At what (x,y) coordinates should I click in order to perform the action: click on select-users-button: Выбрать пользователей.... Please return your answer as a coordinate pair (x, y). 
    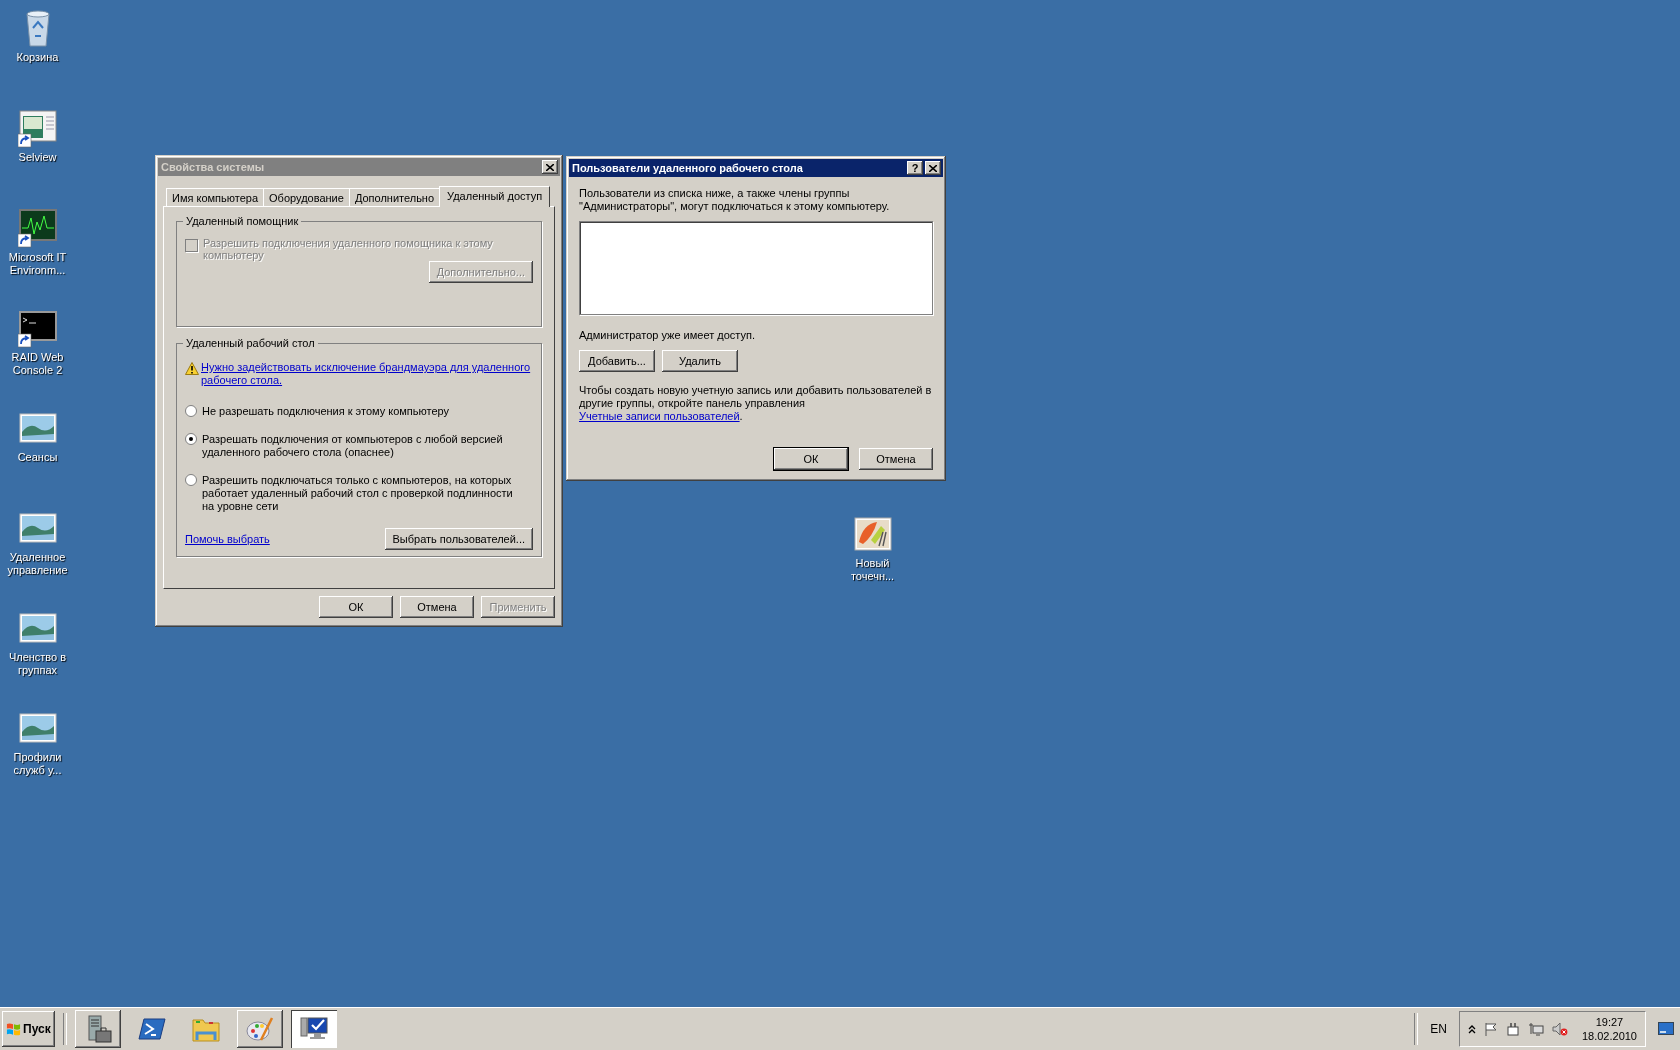
    Looking at the image, I should click on (458, 539).